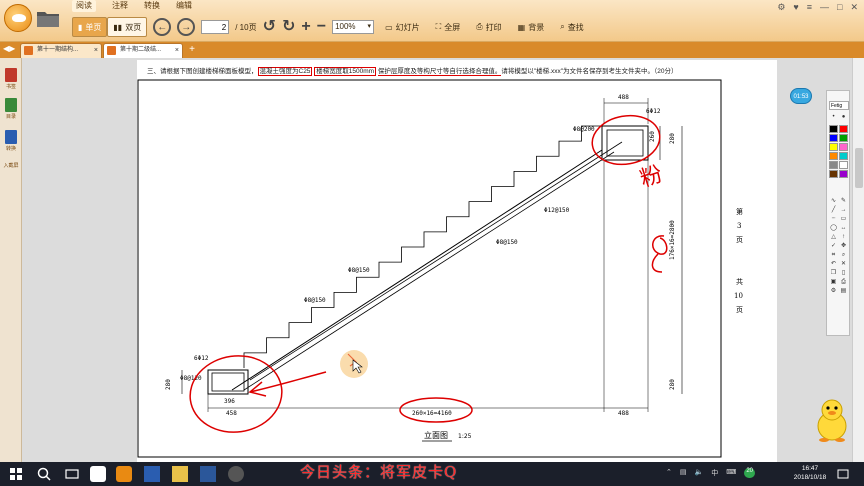 This screenshot has height=486, width=864. I want to click on pen-size-large-icon: ●, so click(843, 117).